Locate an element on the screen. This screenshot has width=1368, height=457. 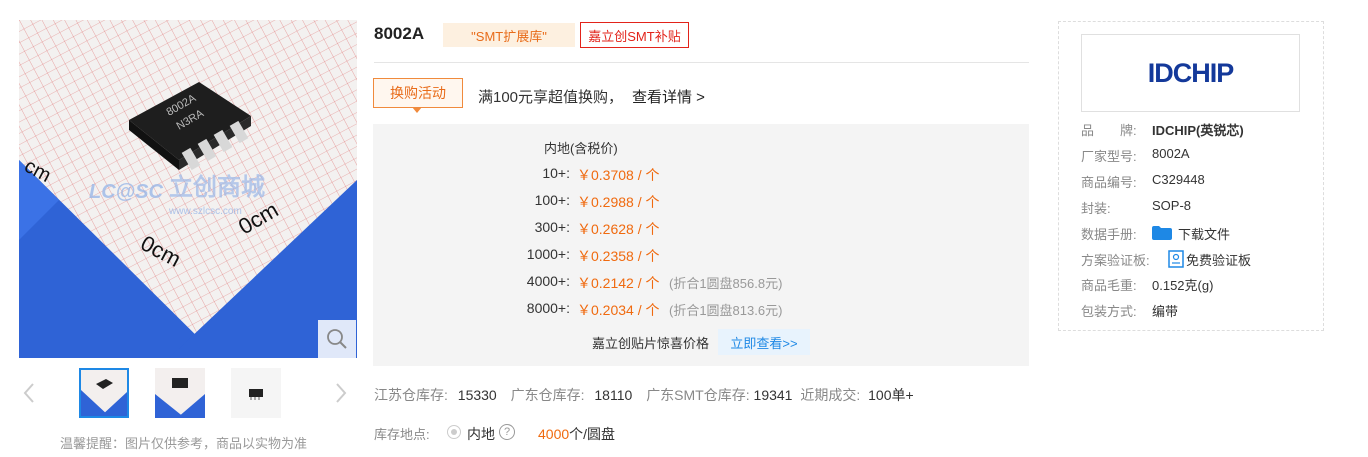
eval-board-link: 免费验证板 is located at coordinates (1218, 259).